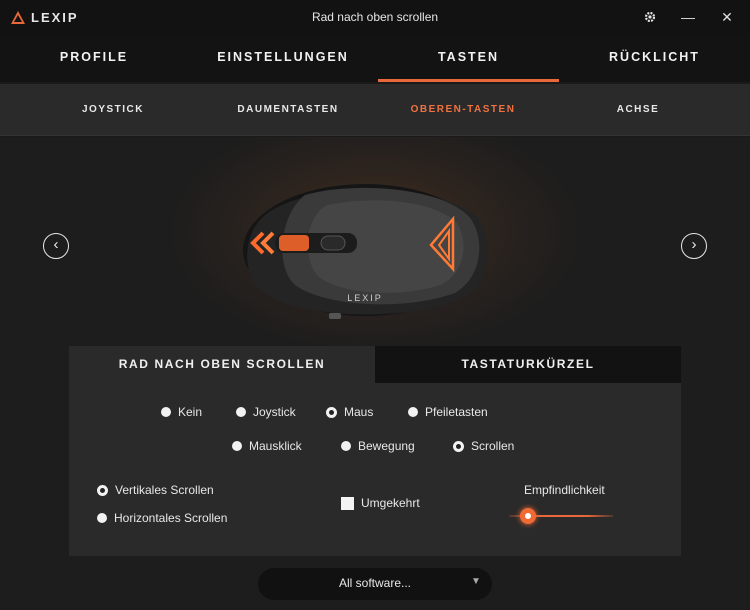 This screenshot has width=750, height=610. What do you see at coordinates (241, 412) in the screenshot?
I see `radio-joystick` at bounding box center [241, 412].